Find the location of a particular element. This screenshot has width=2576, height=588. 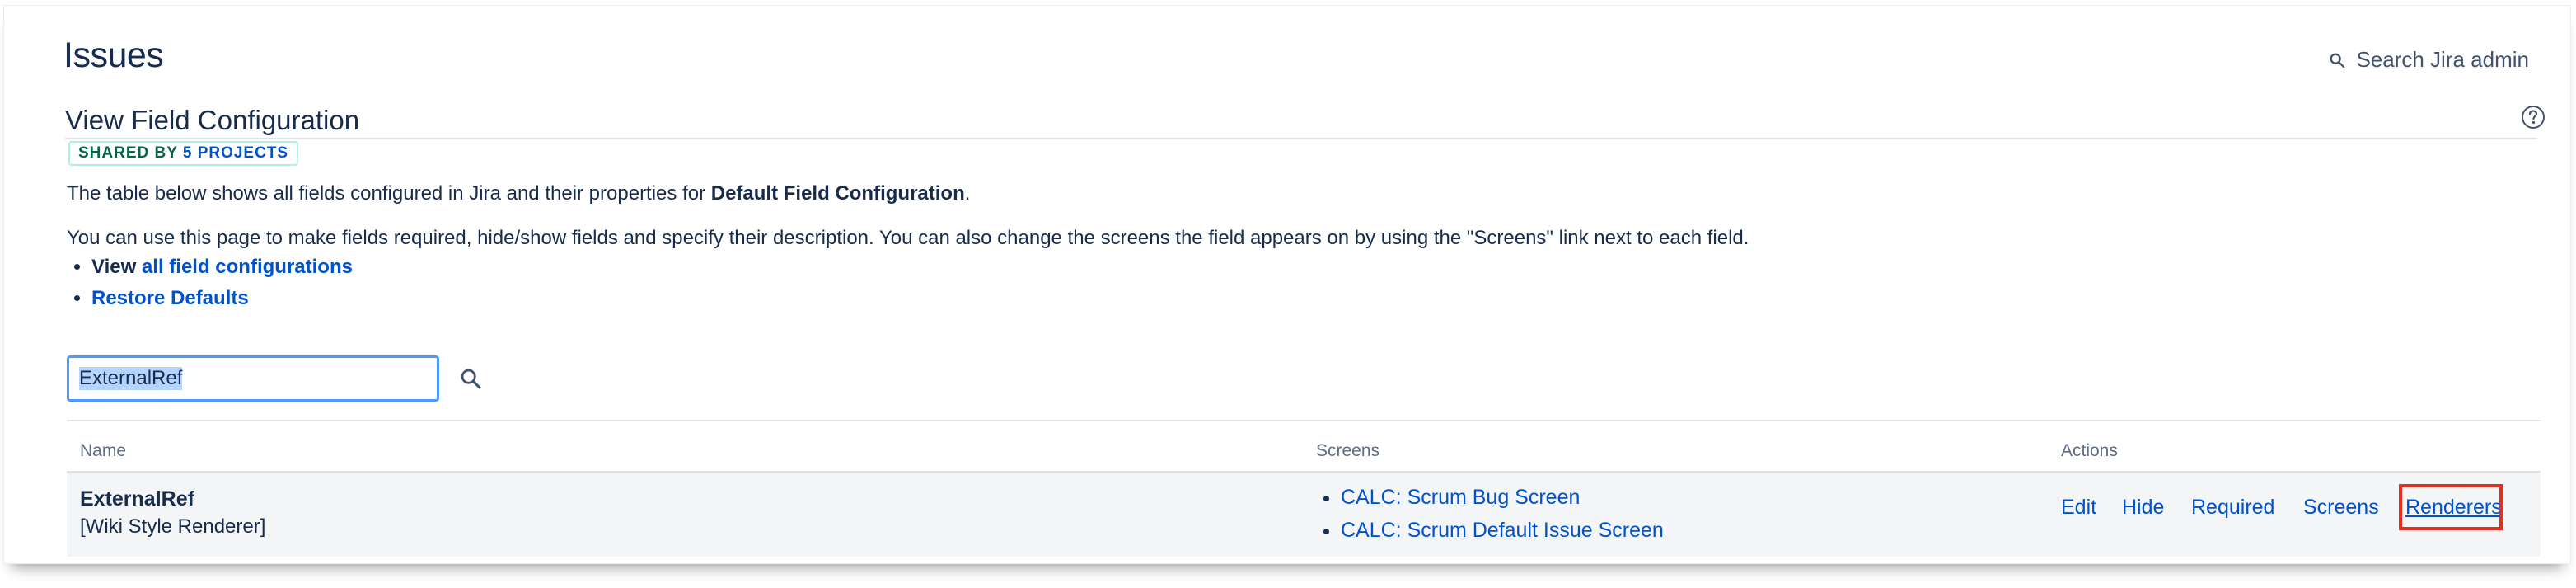

column-header-screens: Screens is located at coordinates (1348, 450).